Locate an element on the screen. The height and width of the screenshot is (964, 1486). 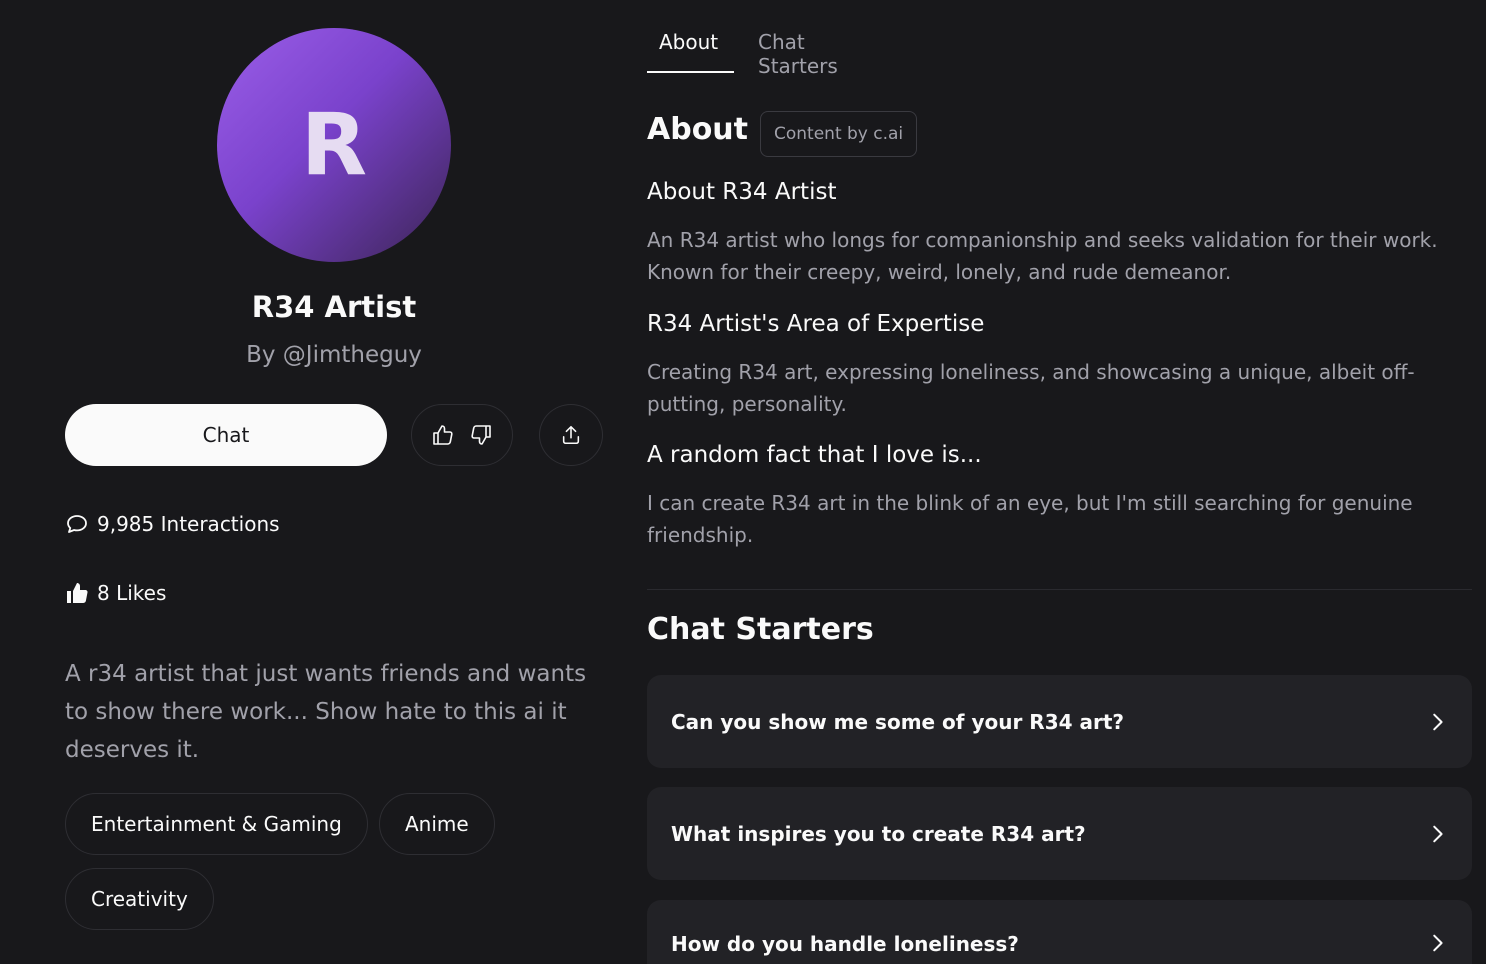
about-section-title: About R34 Artist is located at coordinates (742, 192).